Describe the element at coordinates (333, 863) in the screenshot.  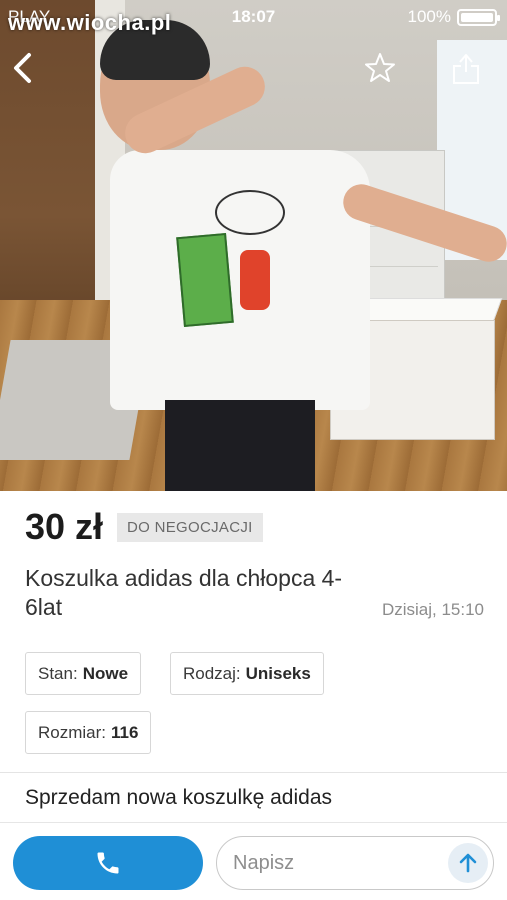
I see `message-input` at that location.